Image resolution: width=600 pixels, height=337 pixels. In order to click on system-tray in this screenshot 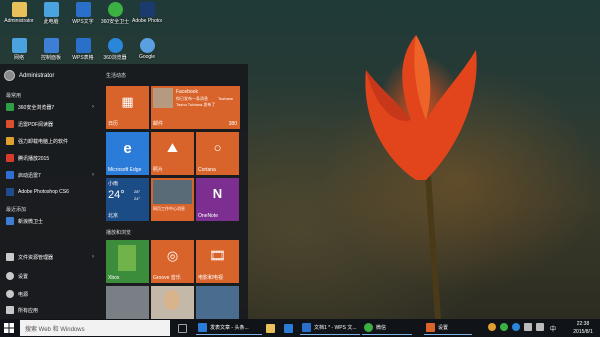, I will do `click(516, 327)`.